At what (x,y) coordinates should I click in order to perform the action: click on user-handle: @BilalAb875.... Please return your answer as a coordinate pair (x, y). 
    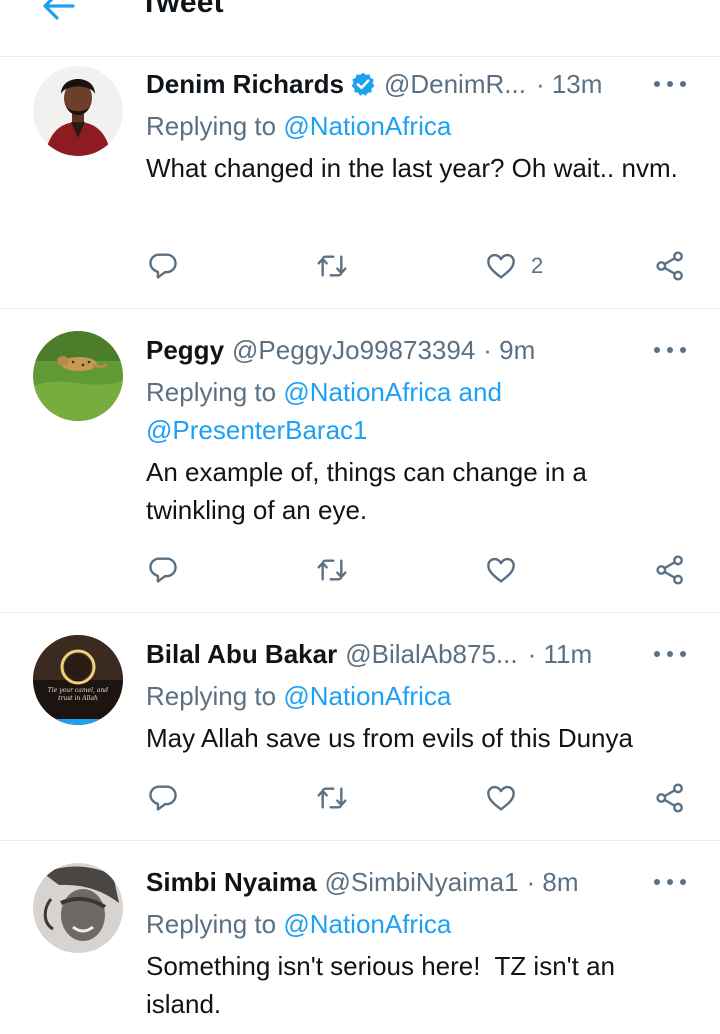
    Looking at the image, I should click on (431, 654).